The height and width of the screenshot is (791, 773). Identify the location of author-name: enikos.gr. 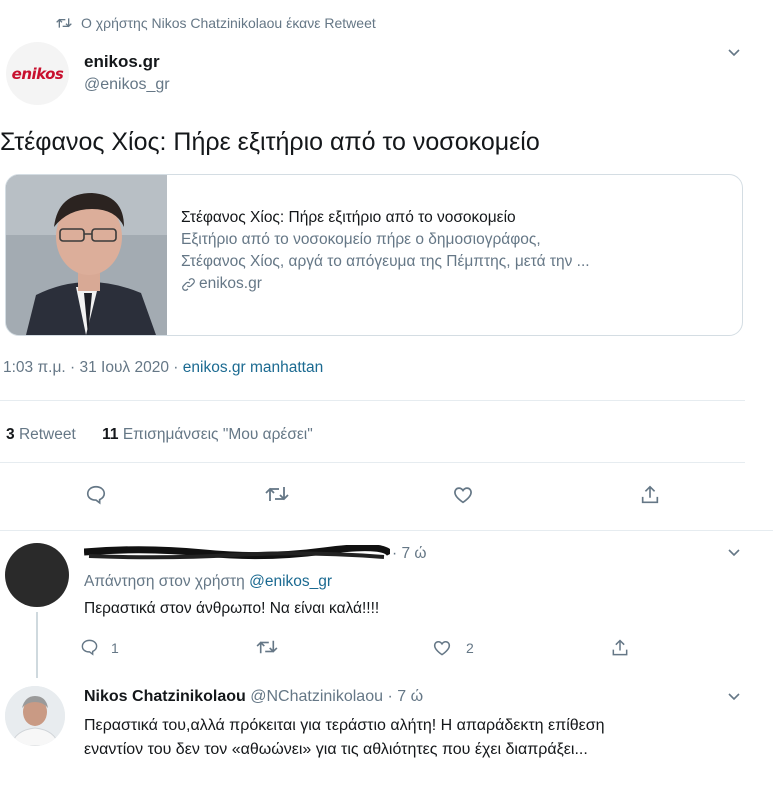
(122, 62).